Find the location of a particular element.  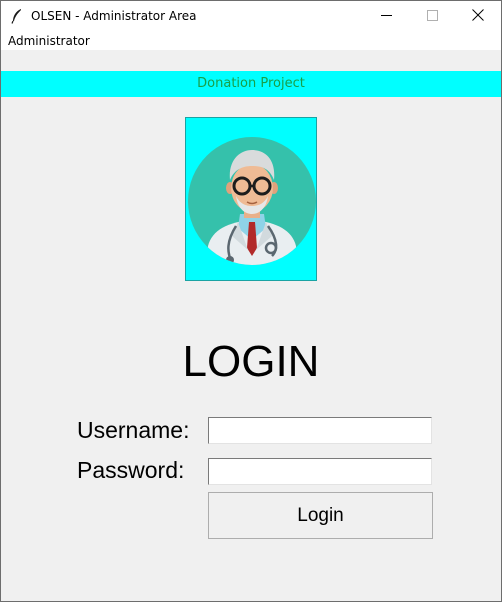

username-input is located at coordinates (320, 430).